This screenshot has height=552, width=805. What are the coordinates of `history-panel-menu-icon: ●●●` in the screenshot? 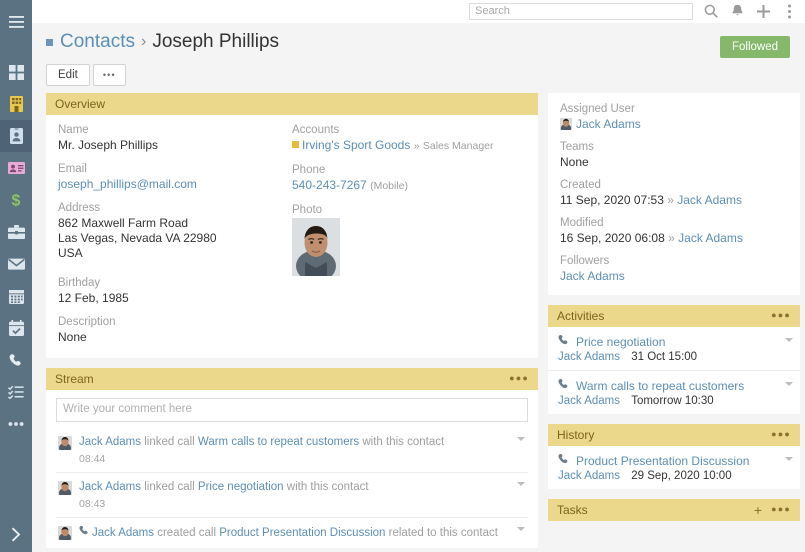 It's located at (781, 434).